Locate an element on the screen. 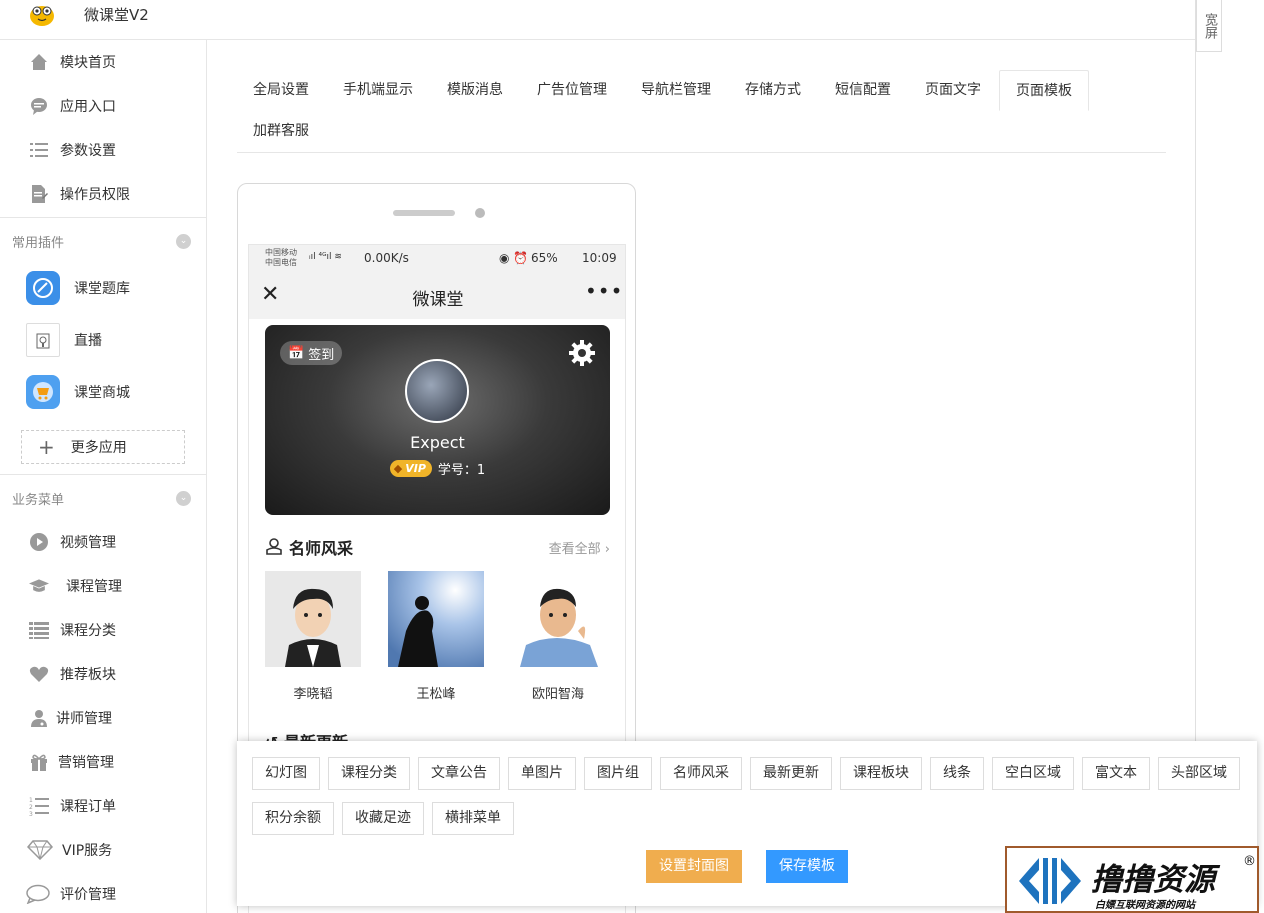 The height and width of the screenshot is (913, 1264). plugins-collapse-toggle: ⌄ is located at coordinates (183, 241).